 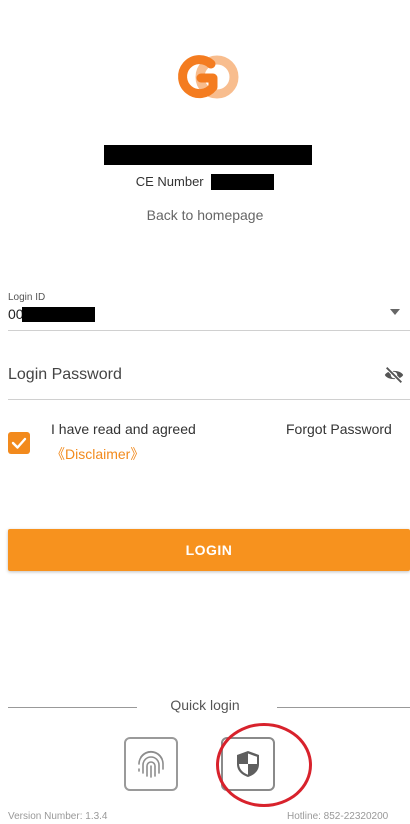 I want to click on checkmark-icon, so click(x=19, y=443).